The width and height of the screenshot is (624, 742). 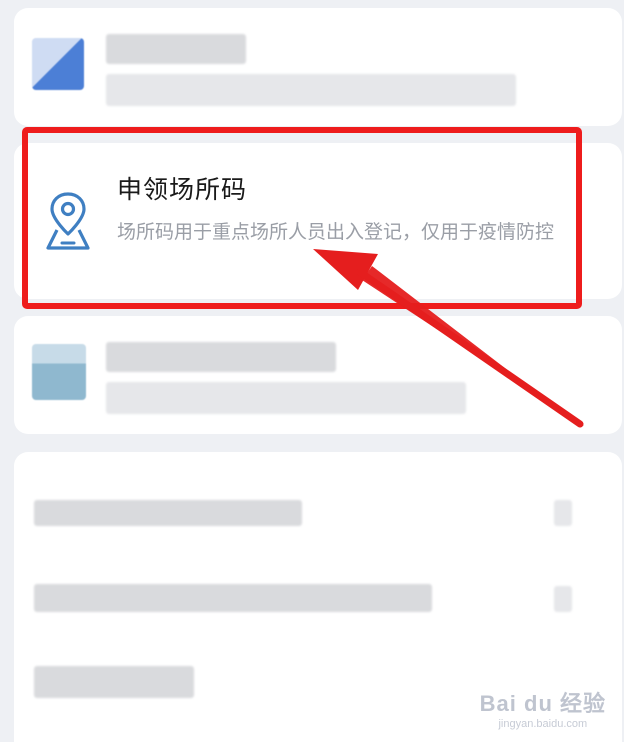 I want to click on watermark-url: jingyan.baidu.com, so click(x=543, y=724).